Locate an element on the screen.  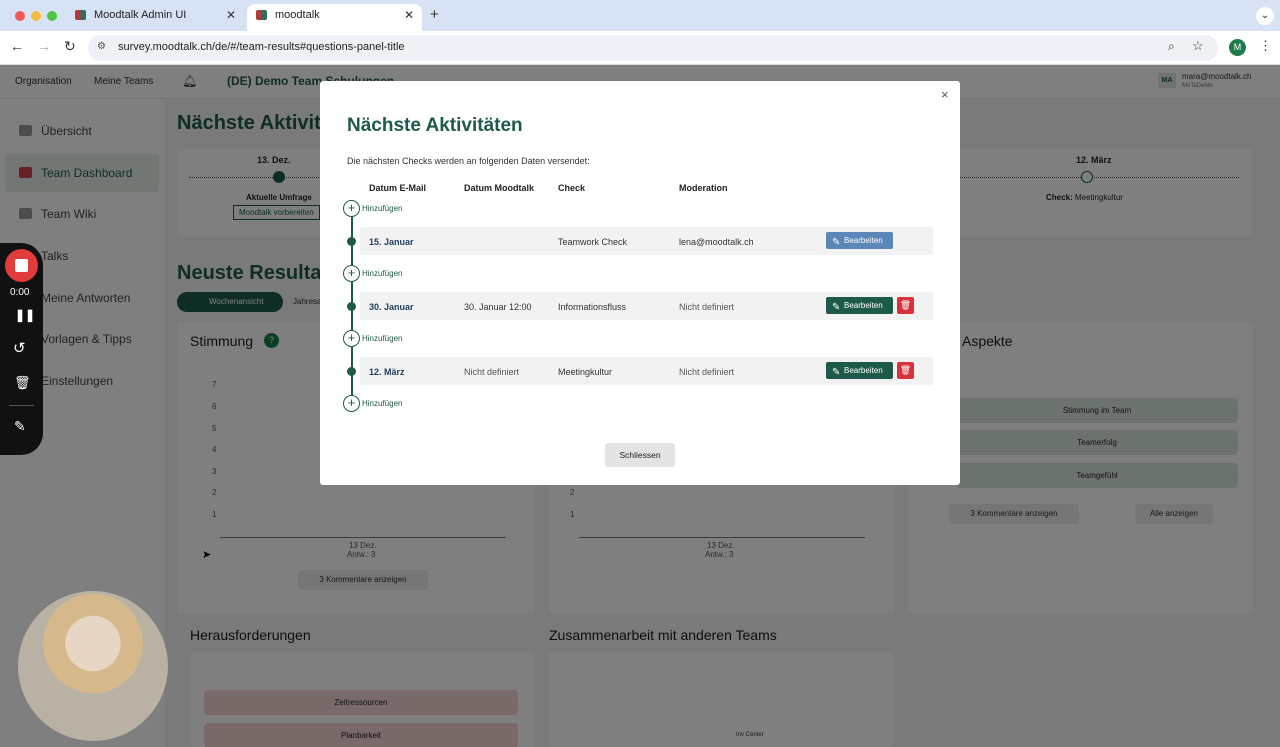
column-header-check: Check is located at coordinates (572, 188).